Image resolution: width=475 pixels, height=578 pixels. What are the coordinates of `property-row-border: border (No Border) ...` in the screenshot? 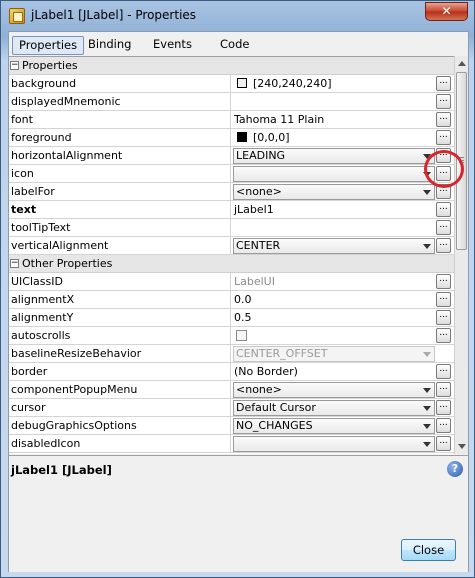 It's located at (231, 372).